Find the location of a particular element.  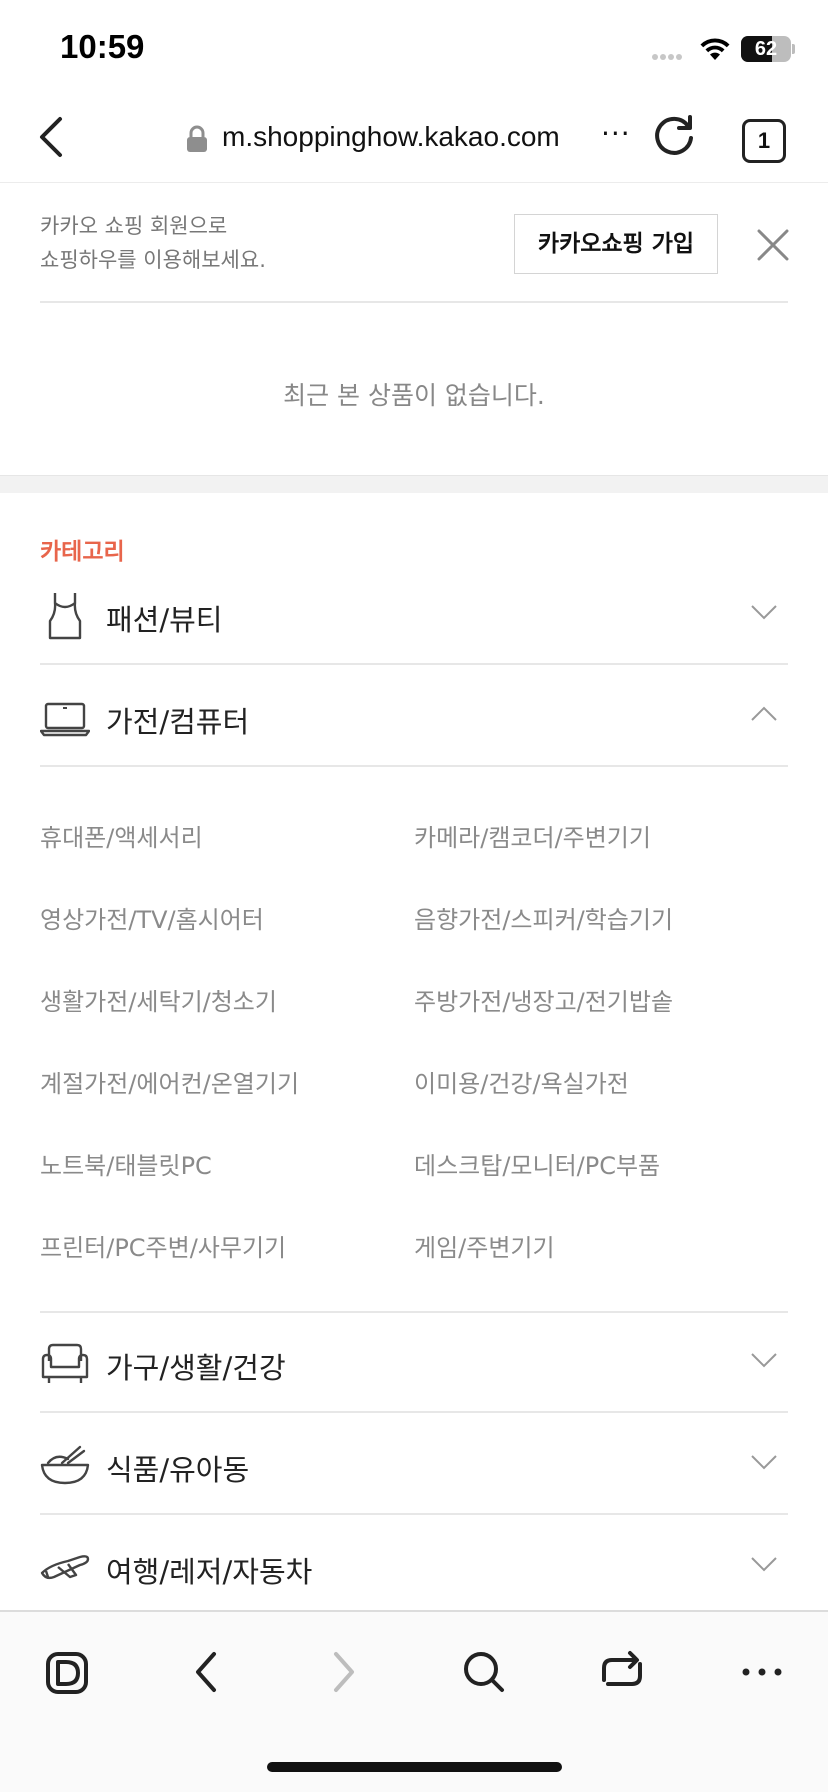

category-label: 식품/유아동 is located at coordinates (178, 1470).